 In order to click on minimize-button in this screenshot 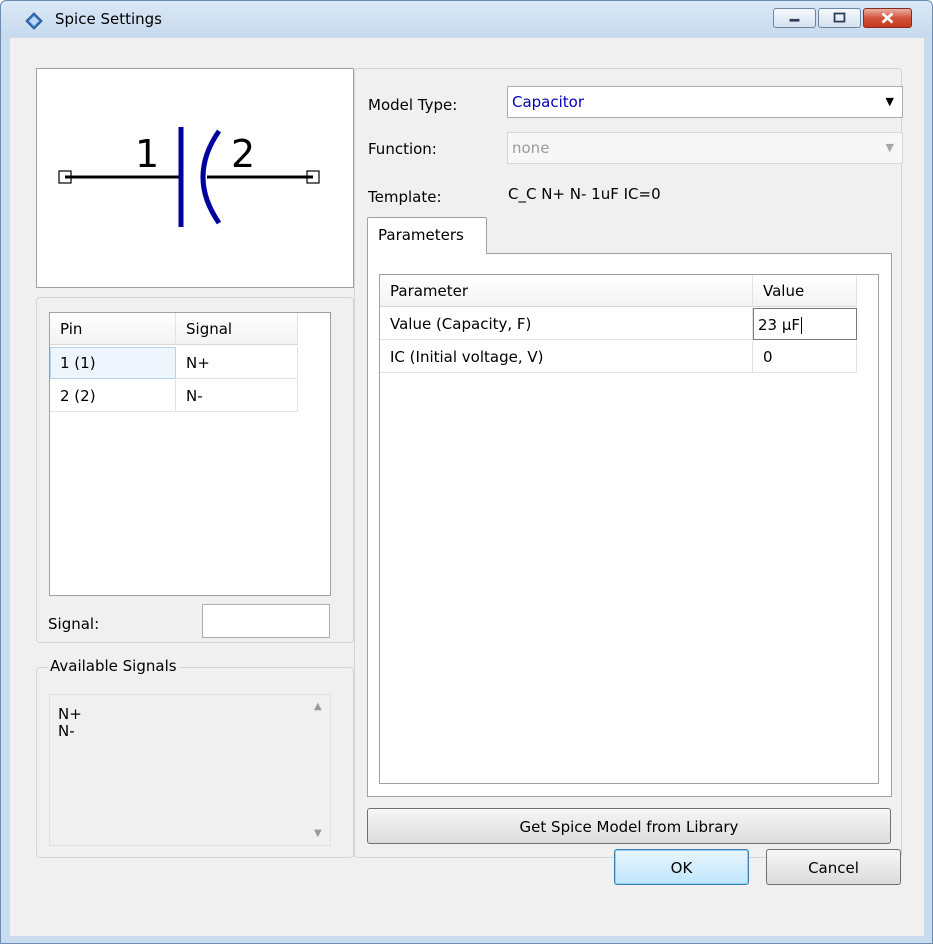, I will do `click(794, 18)`.